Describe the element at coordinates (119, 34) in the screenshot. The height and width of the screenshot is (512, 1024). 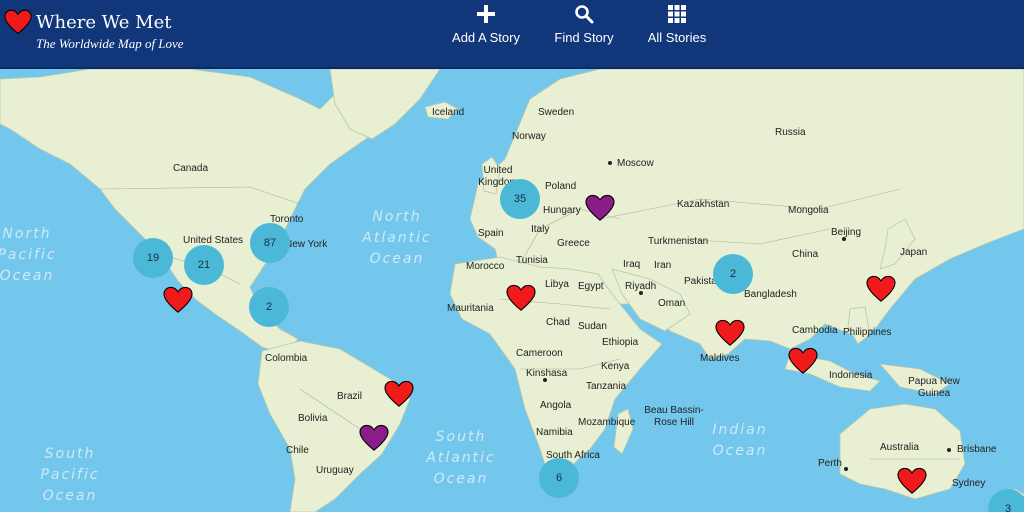
I see `brand: Where We Met The Worldwide Map of Love` at that location.